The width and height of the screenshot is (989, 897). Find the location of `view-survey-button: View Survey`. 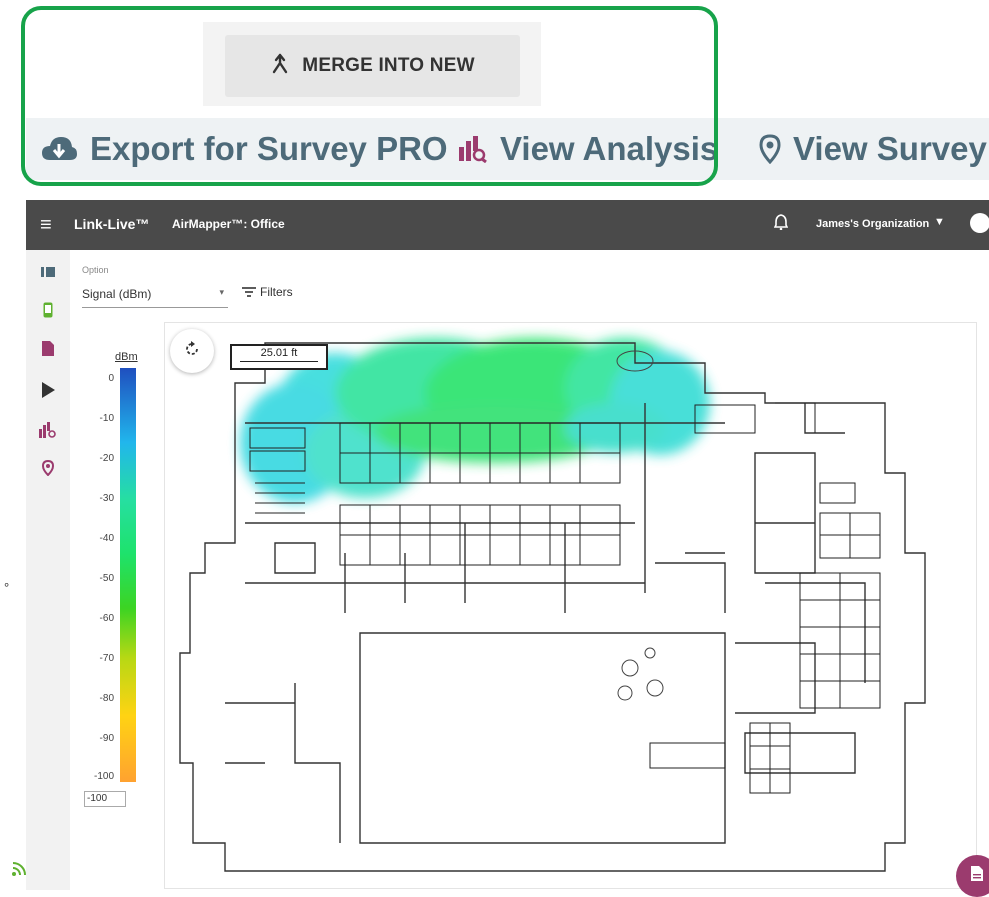

view-survey-button: View Survey is located at coordinates (873, 149).